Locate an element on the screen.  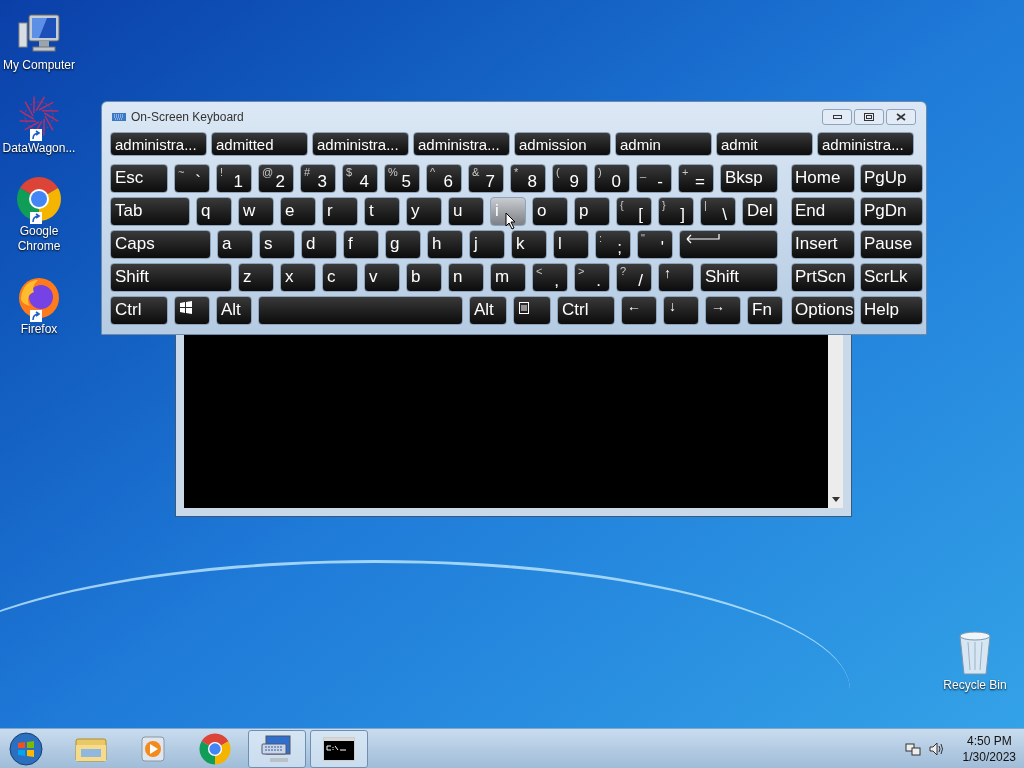
keyboard-key: < , is located at coordinates (550, 277).